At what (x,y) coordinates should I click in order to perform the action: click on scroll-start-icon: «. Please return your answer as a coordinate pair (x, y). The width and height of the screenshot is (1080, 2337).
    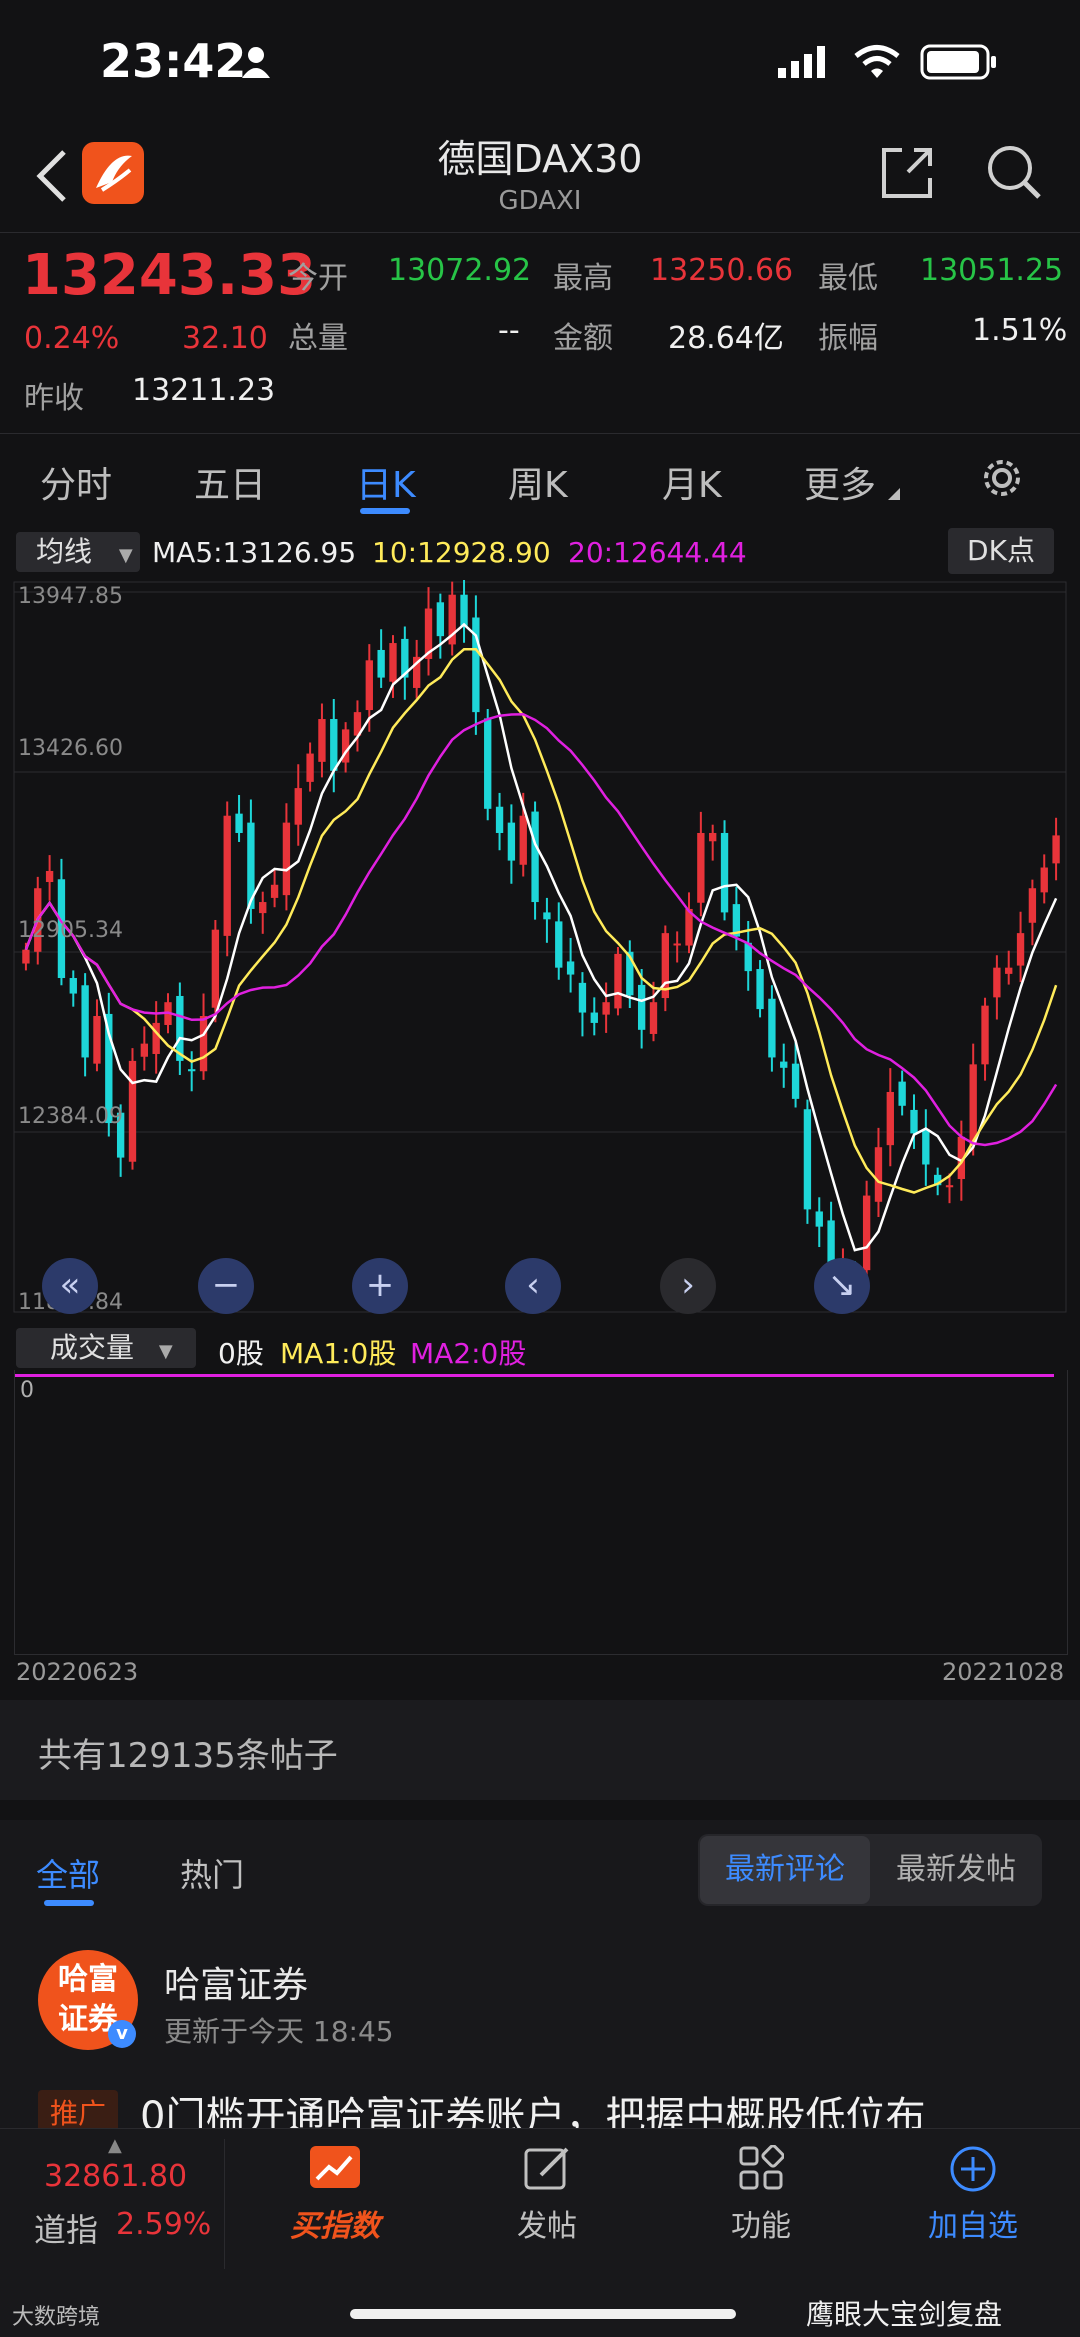
    Looking at the image, I should click on (70, 1286).